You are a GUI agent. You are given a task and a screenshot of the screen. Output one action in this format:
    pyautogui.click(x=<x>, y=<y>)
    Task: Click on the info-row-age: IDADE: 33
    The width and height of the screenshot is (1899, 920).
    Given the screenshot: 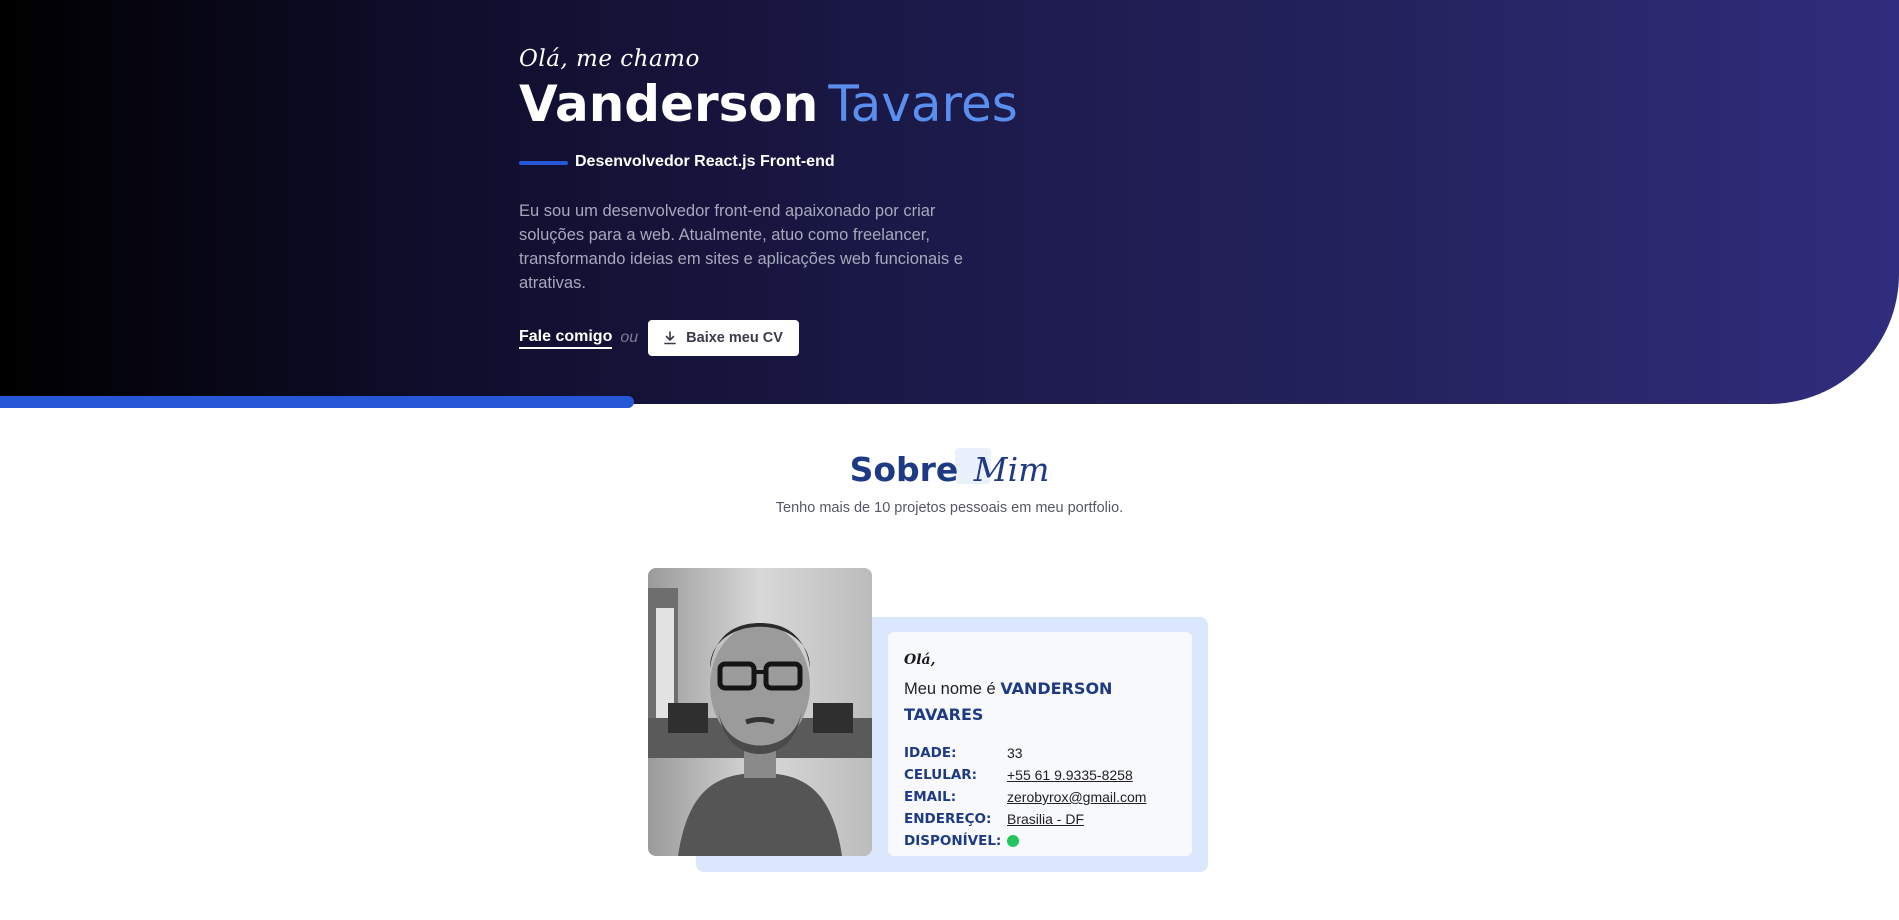 What is the action you would take?
    pyautogui.click(x=1040, y=753)
    